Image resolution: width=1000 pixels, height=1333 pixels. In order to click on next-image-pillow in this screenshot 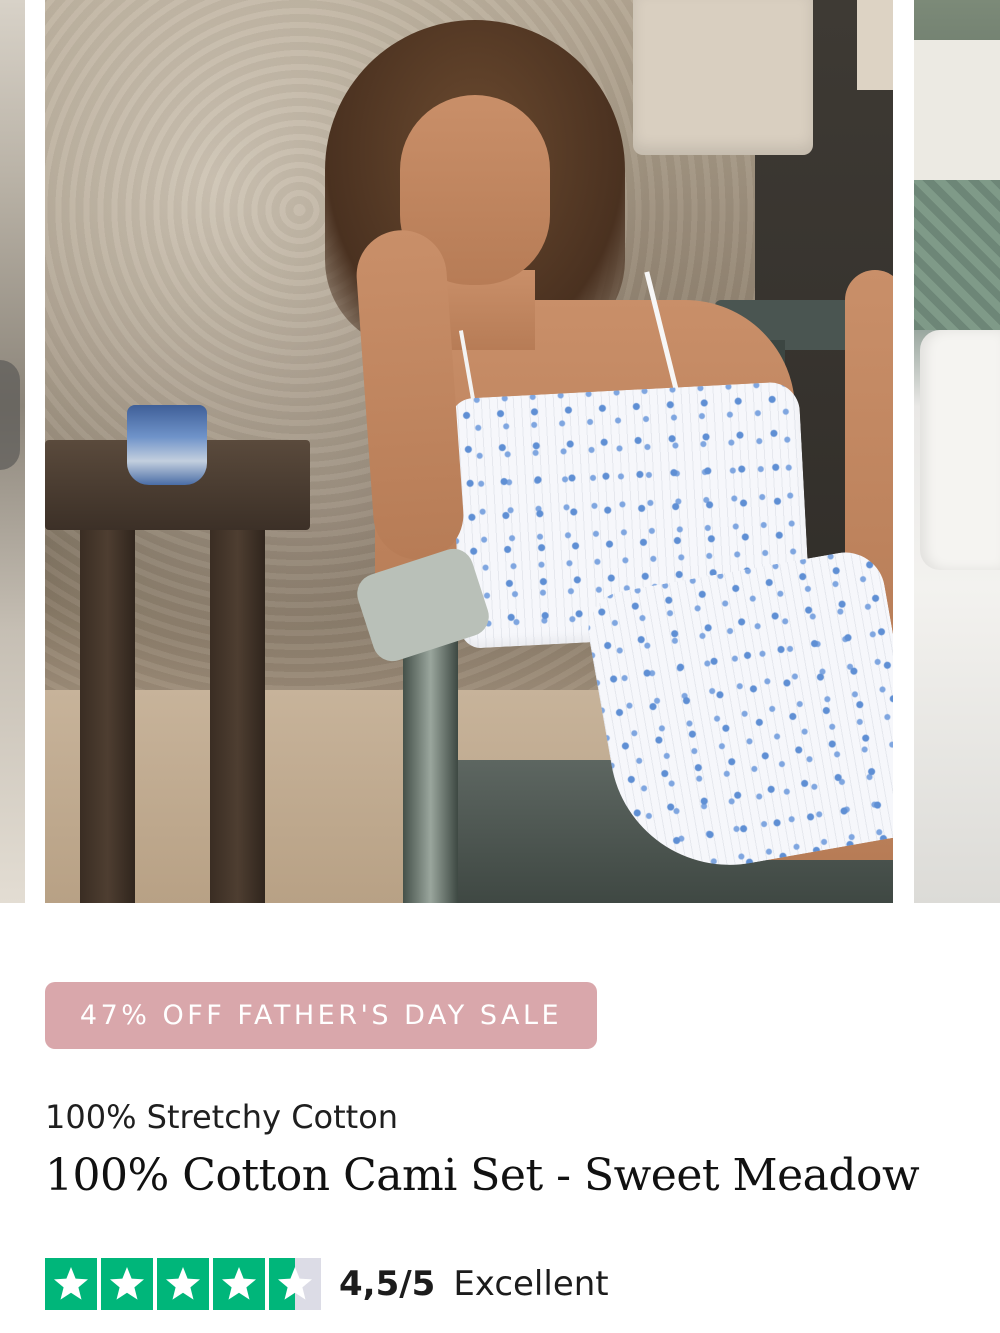, I will do `click(960, 450)`.